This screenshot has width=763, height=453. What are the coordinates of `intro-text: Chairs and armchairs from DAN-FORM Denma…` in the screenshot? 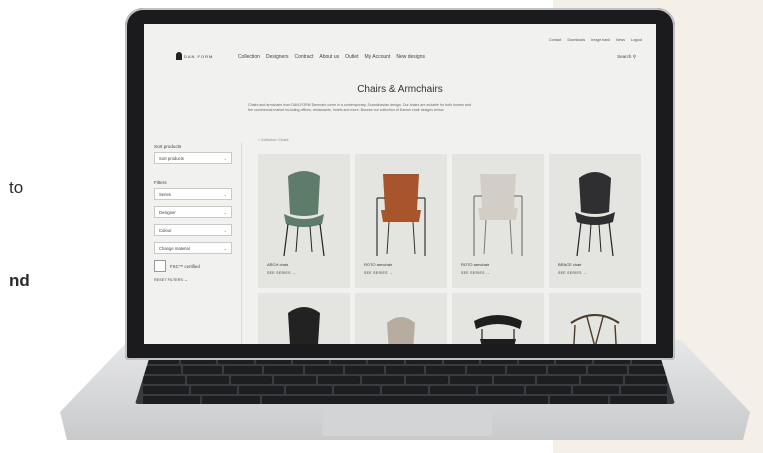 It's located at (413, 108).